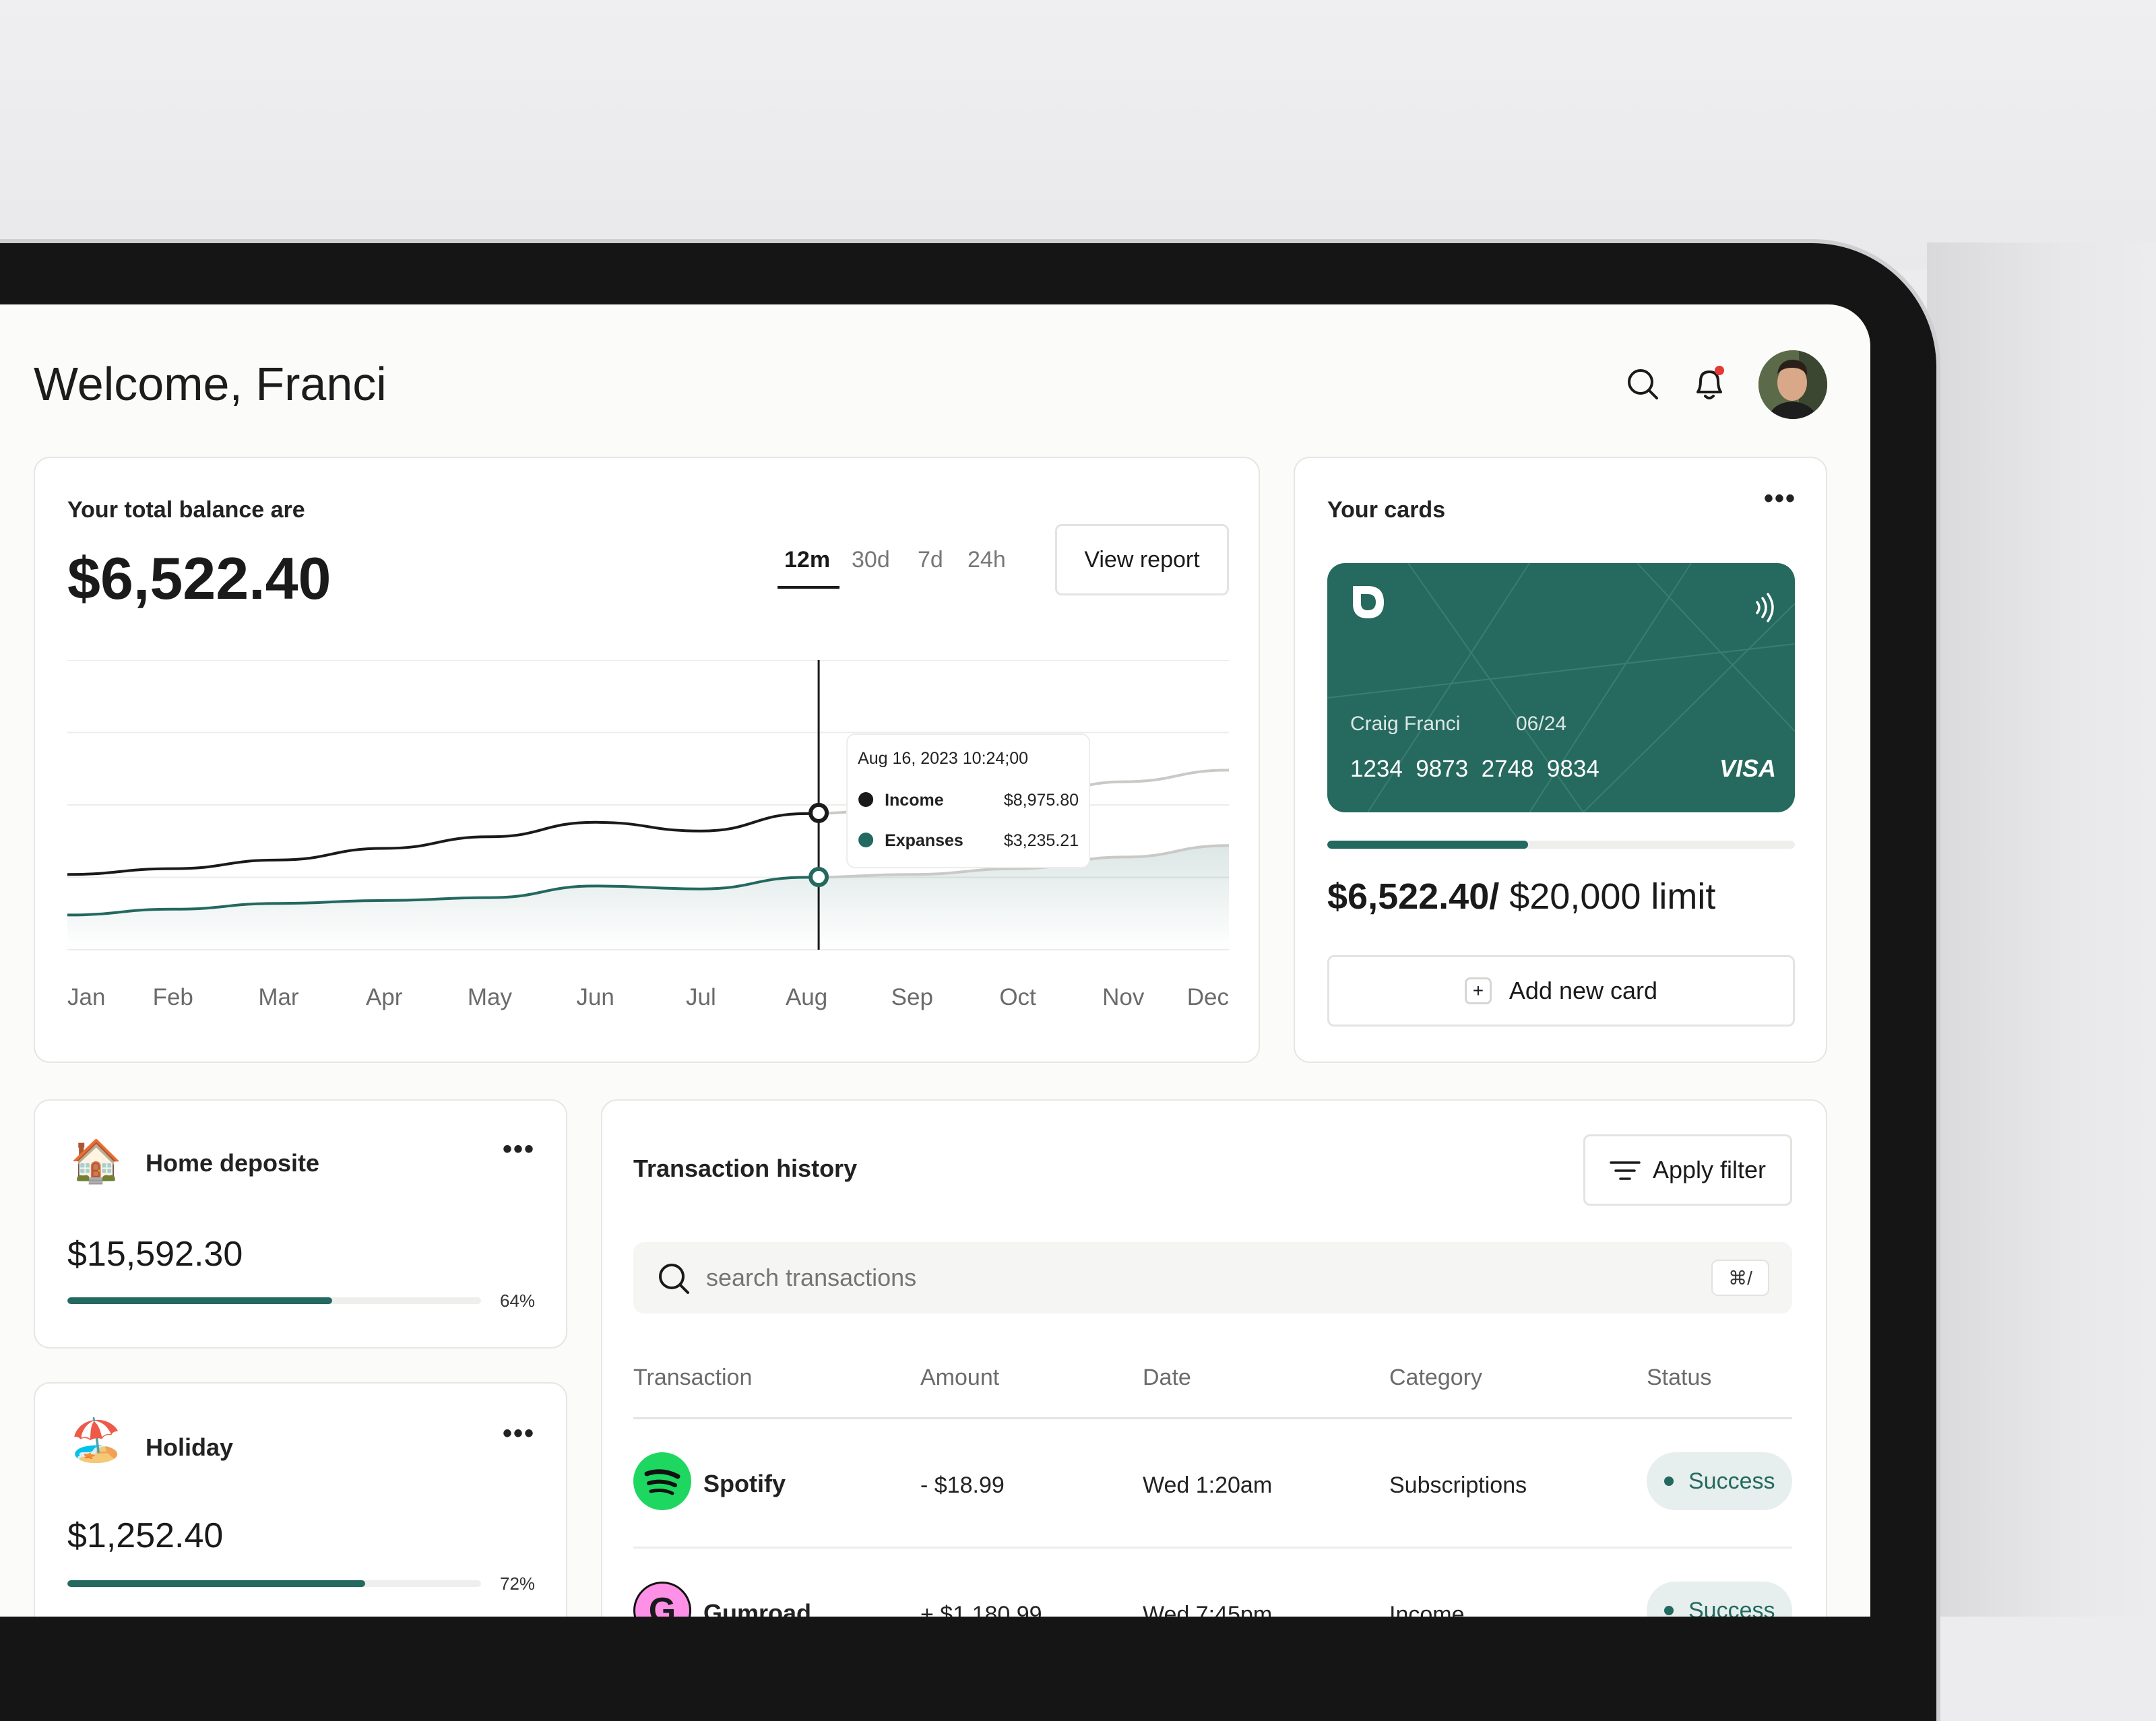 The width and height of the screenshot is (2156, 1721). I want to click on balance-label: Your total balance are, so click(186, 510).